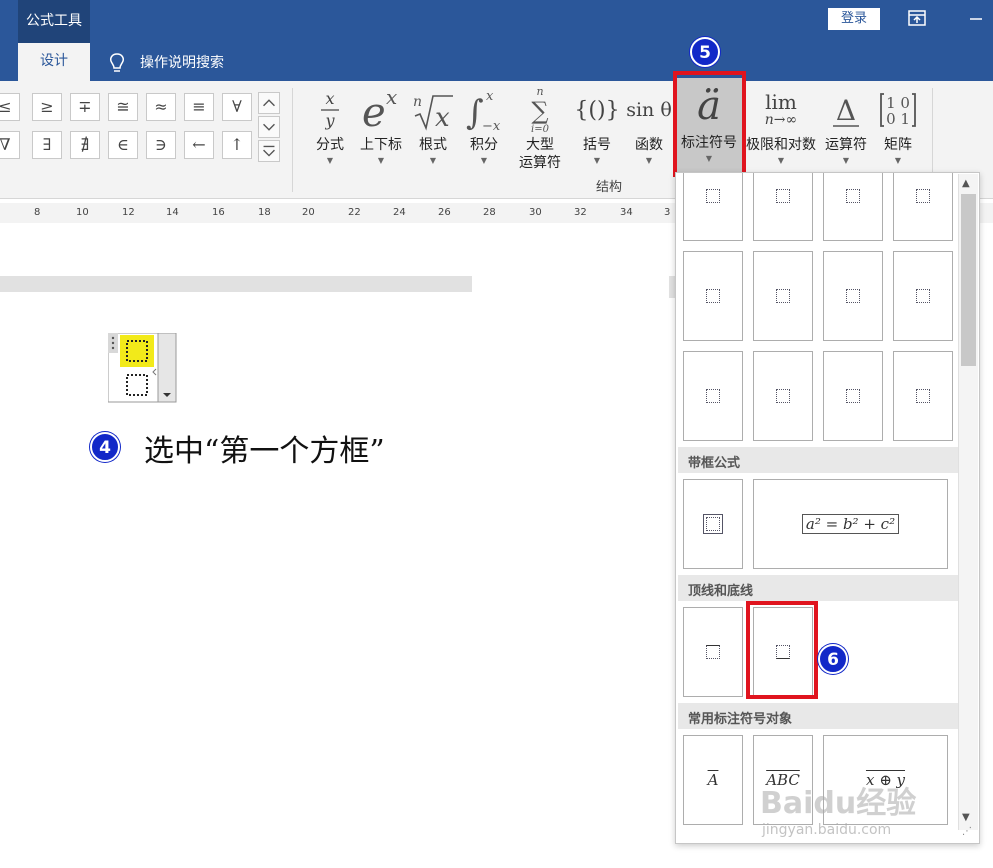  Describe the element at coordinates (854, 19) in the screenshot. I see `login-button: 登录` at that location.